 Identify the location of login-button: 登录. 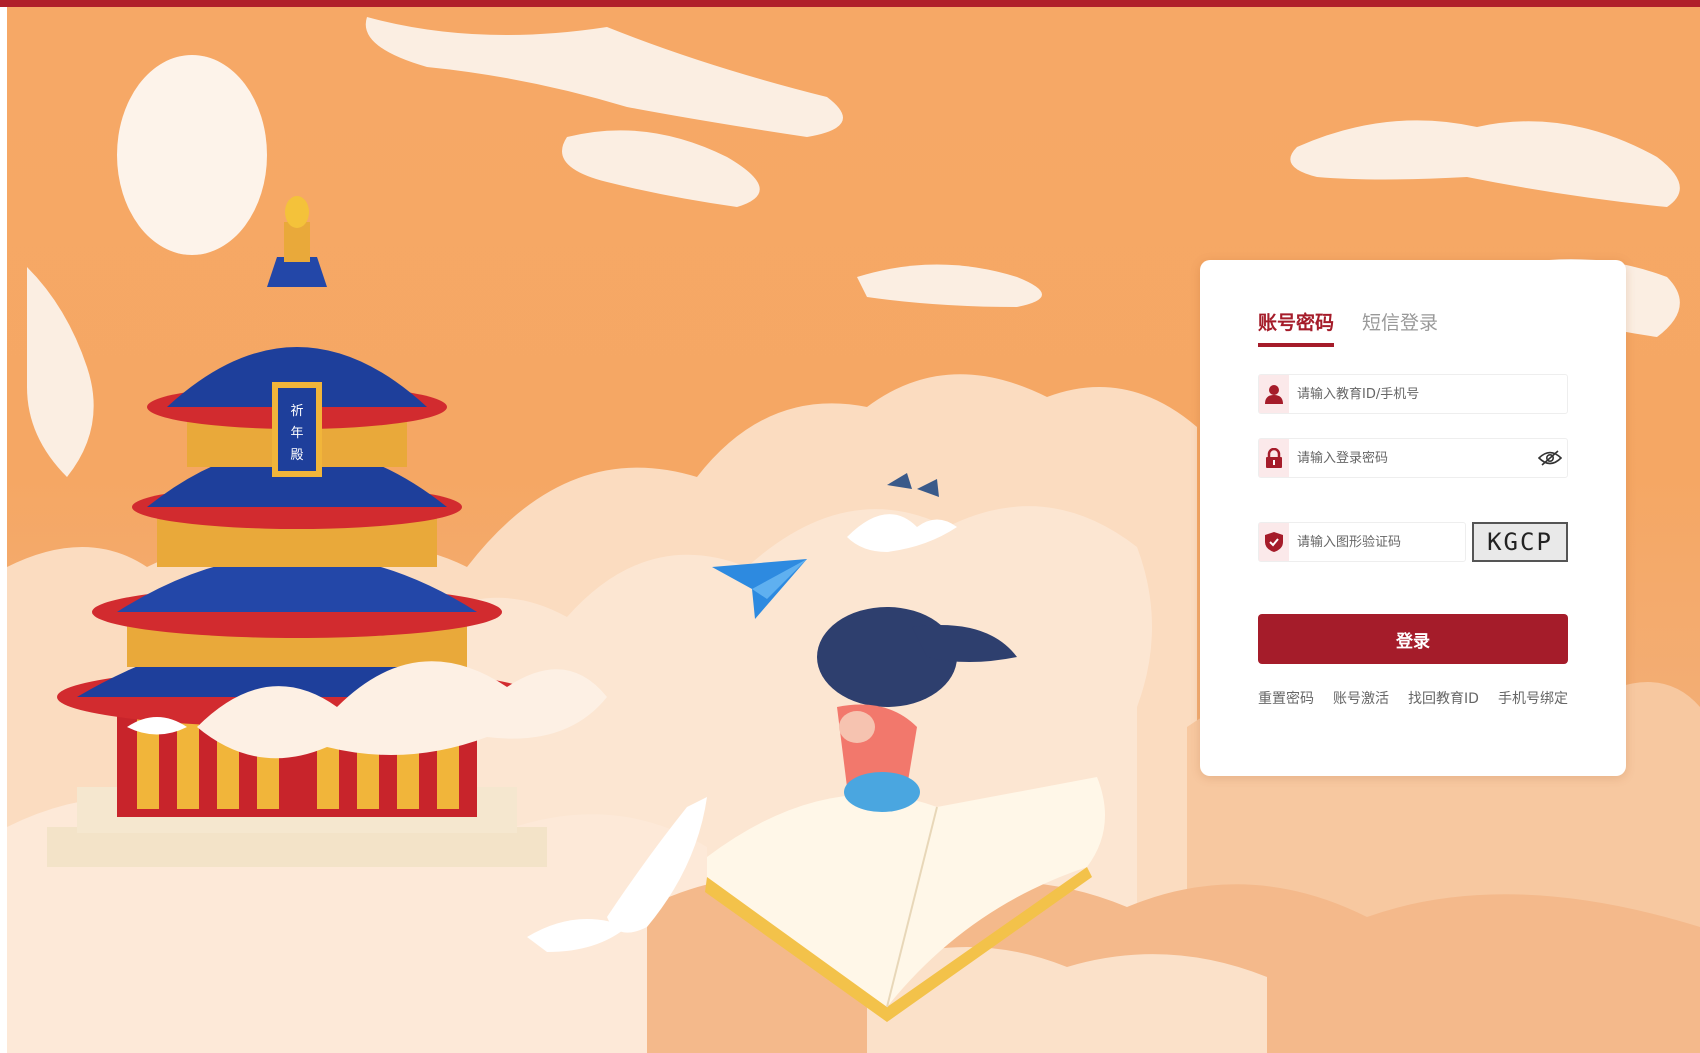
(1413, 639).